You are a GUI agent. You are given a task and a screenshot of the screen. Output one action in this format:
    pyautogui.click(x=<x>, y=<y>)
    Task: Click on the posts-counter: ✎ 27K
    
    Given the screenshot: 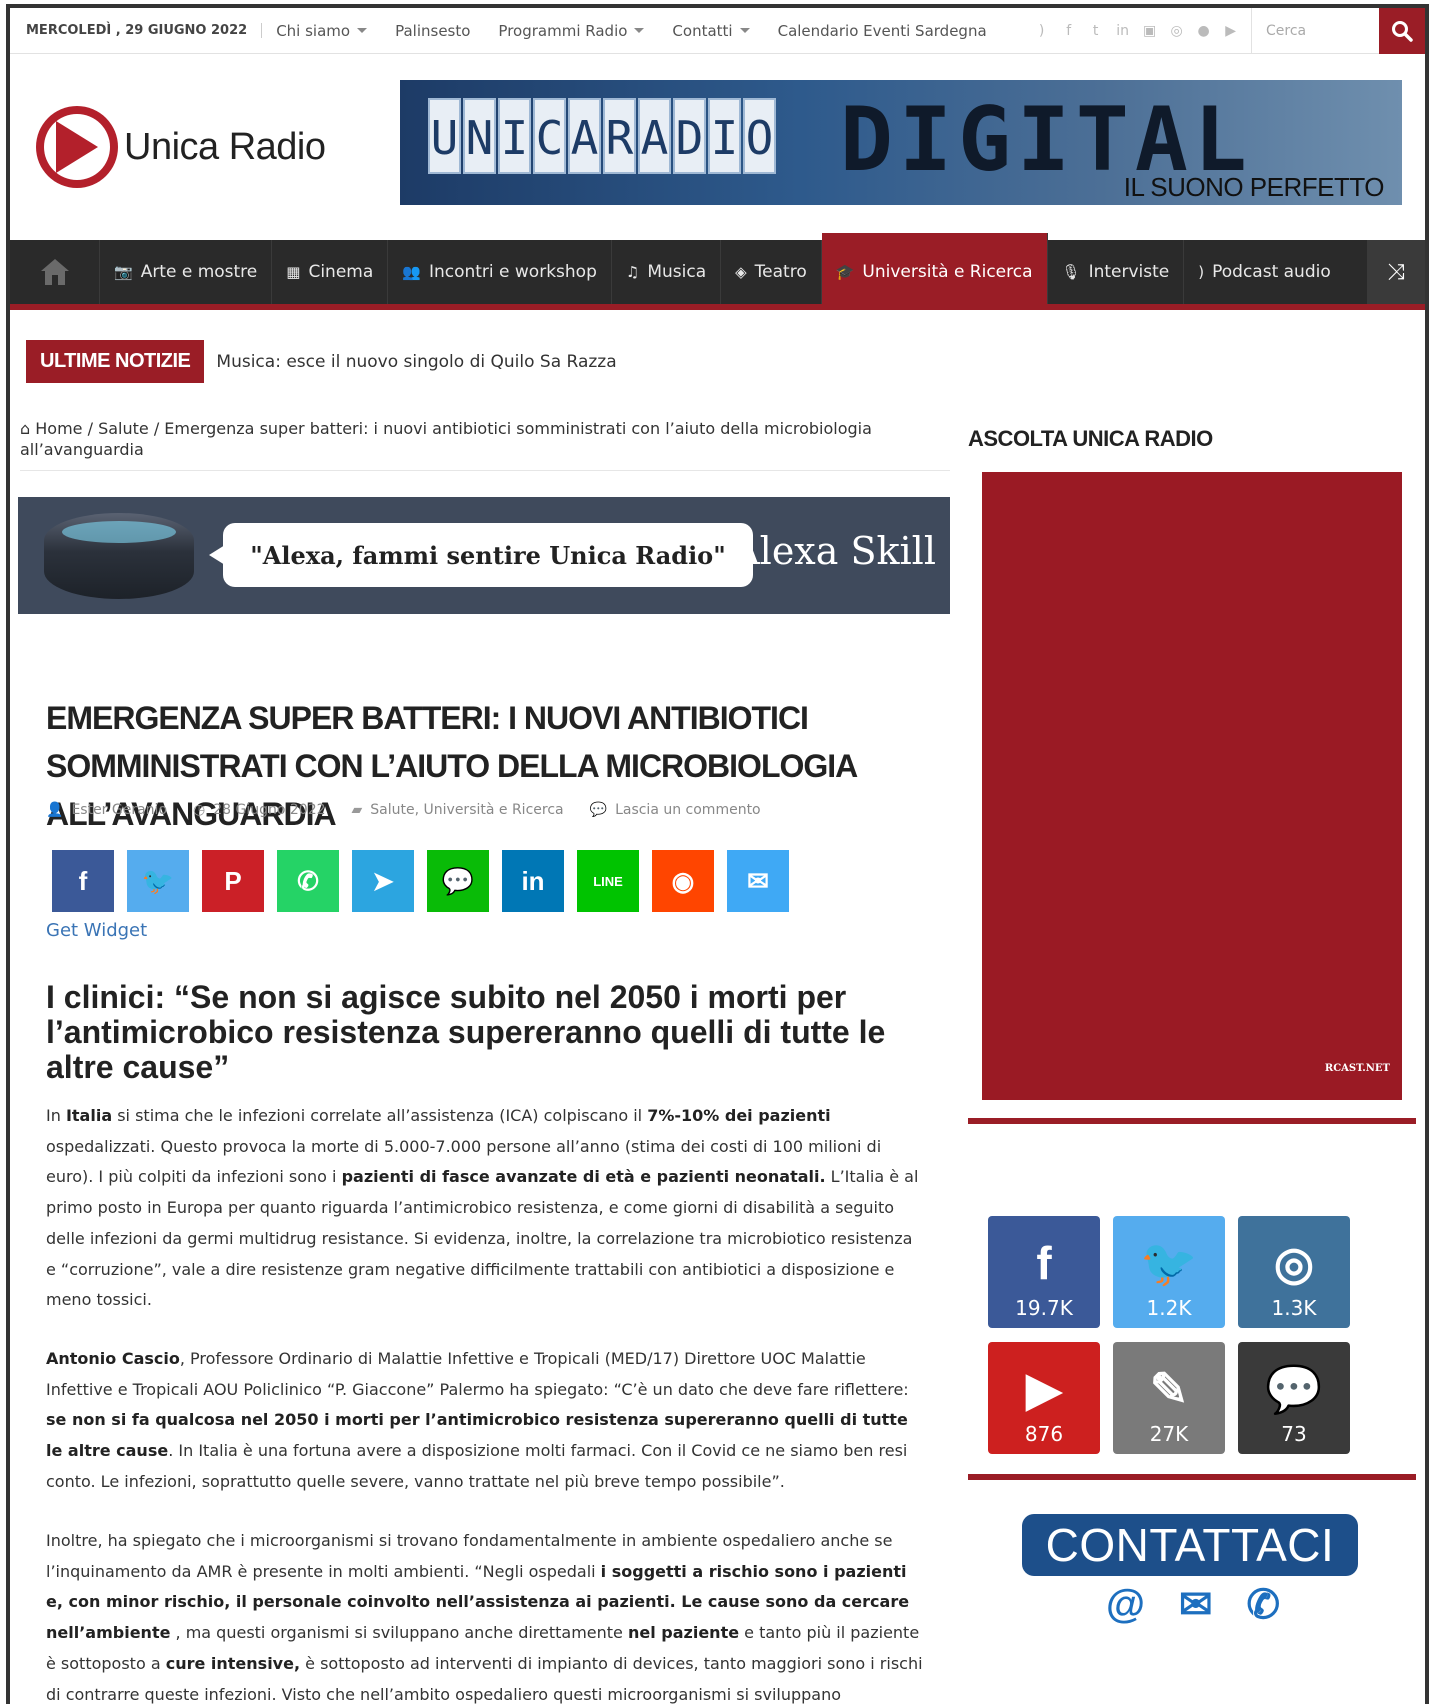 What is the action you would take?
    pyautogui.click(x=1169, y=1398)
    